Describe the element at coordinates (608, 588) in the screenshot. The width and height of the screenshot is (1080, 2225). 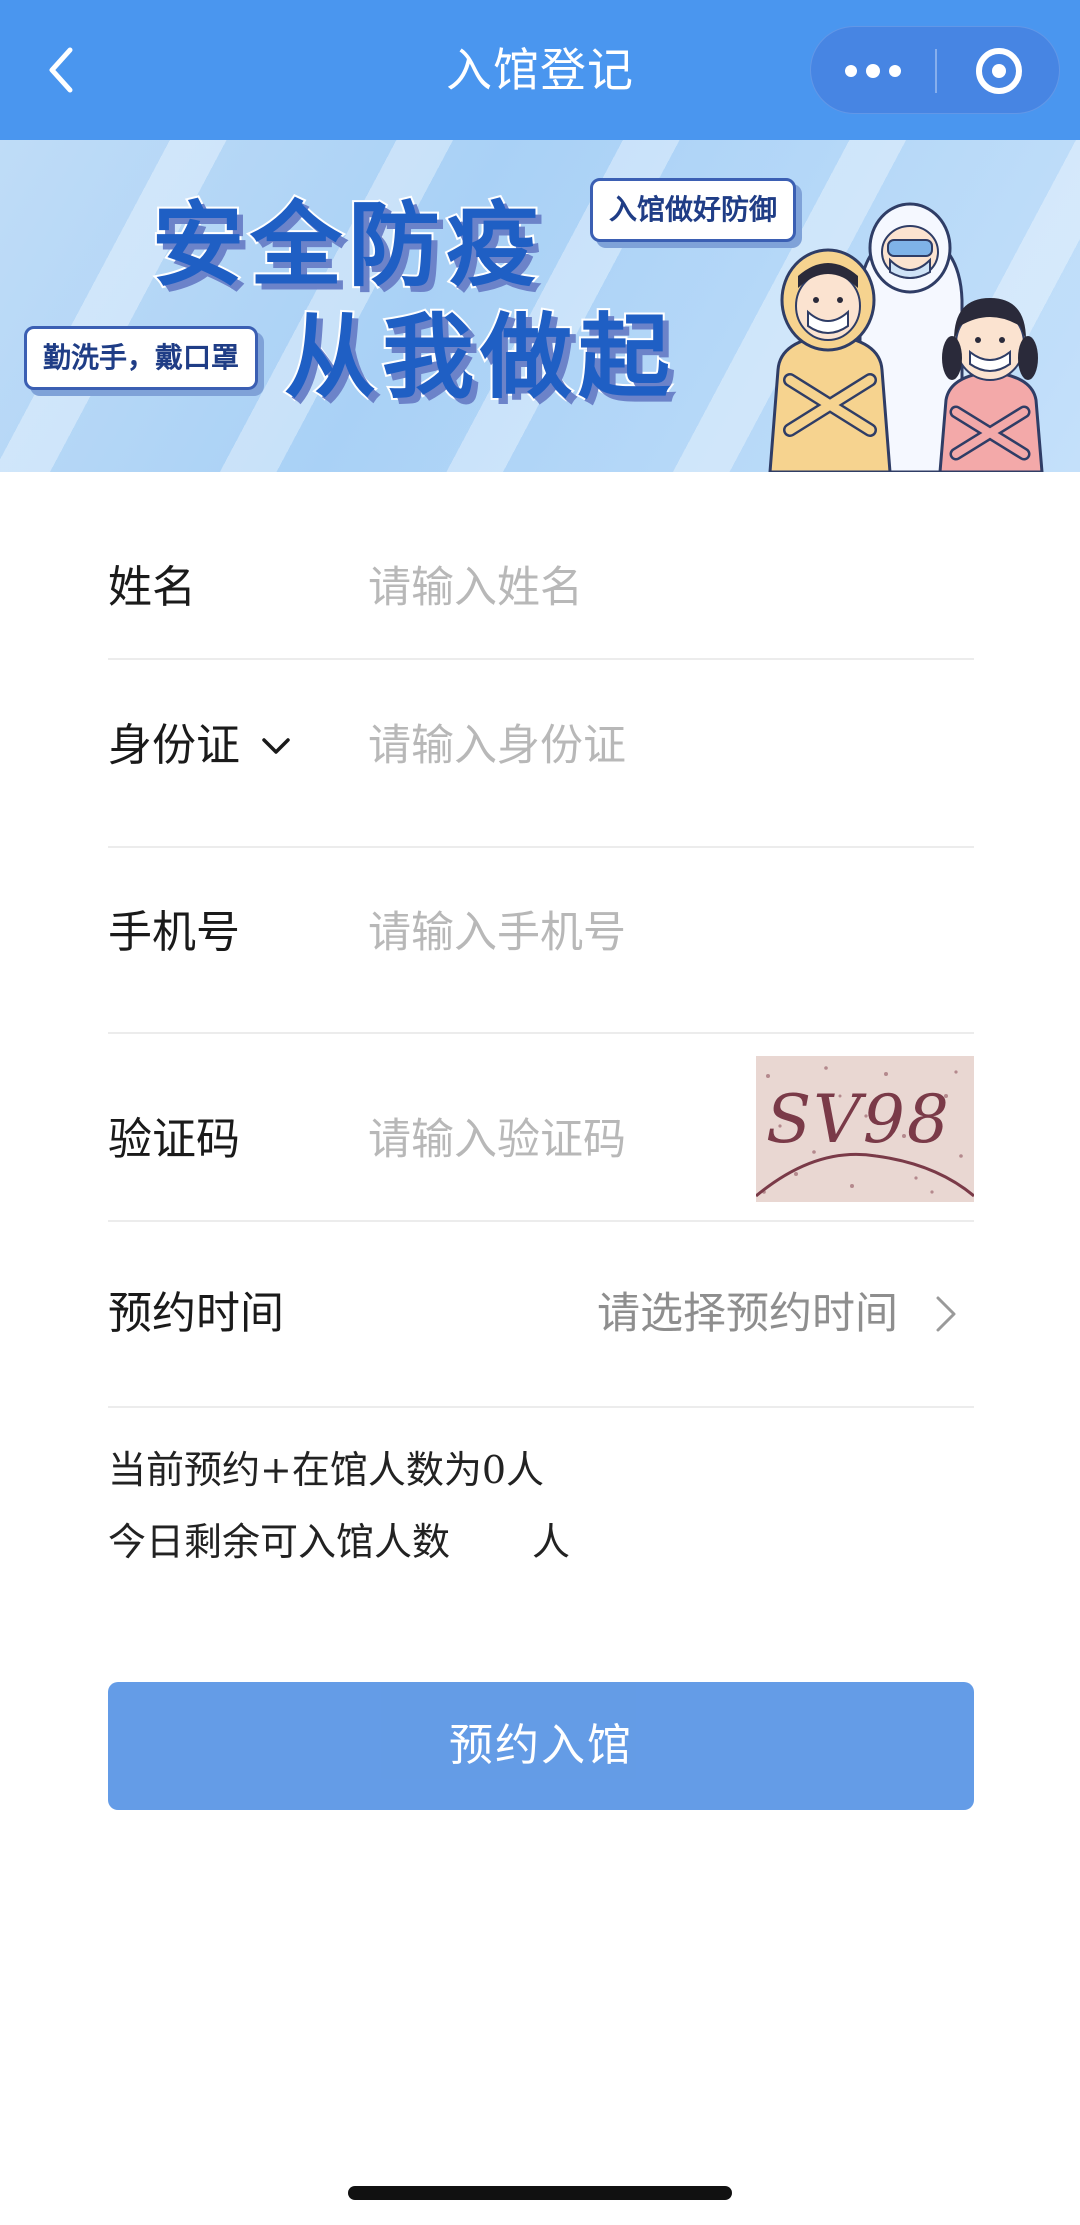
I see `name-input` at that location.